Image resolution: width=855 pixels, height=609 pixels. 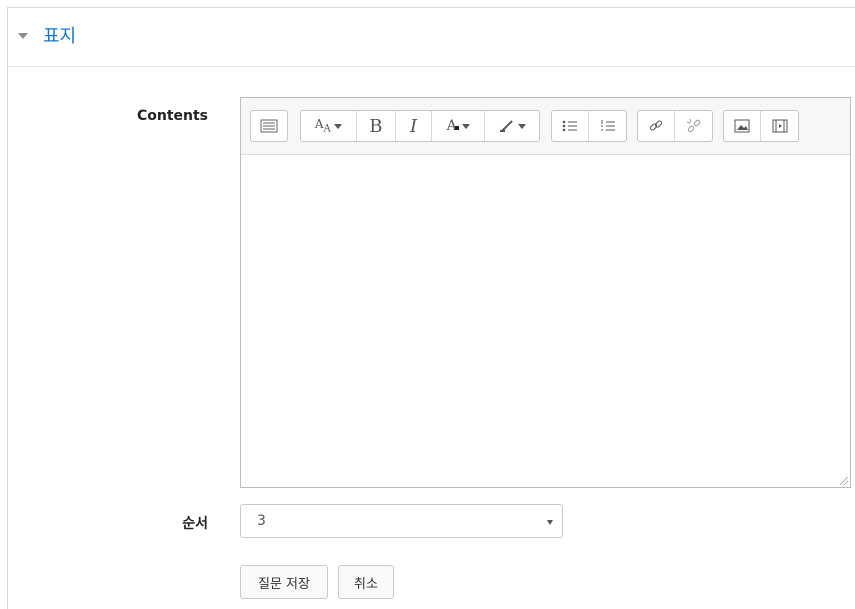 I want to click on unlink-icon, so click(x=693, y=125).